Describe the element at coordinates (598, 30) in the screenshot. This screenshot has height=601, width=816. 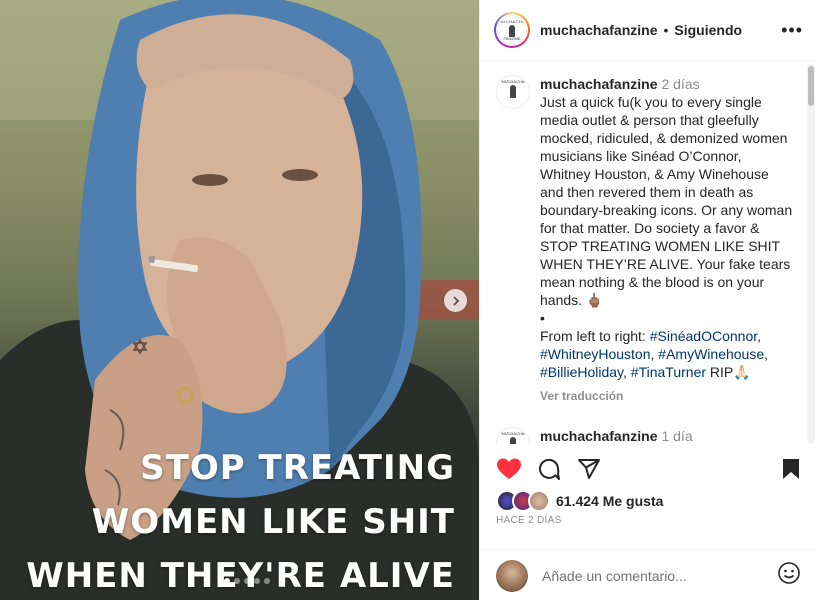
I see `header-username: muchachafanzine` at that location.